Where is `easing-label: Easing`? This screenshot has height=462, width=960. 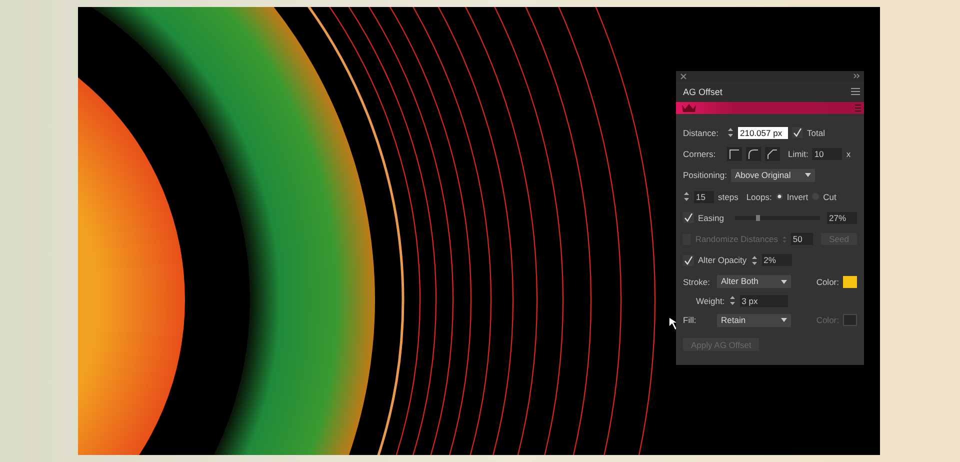 easing-label: Easing is located at coordinates (711, 217).